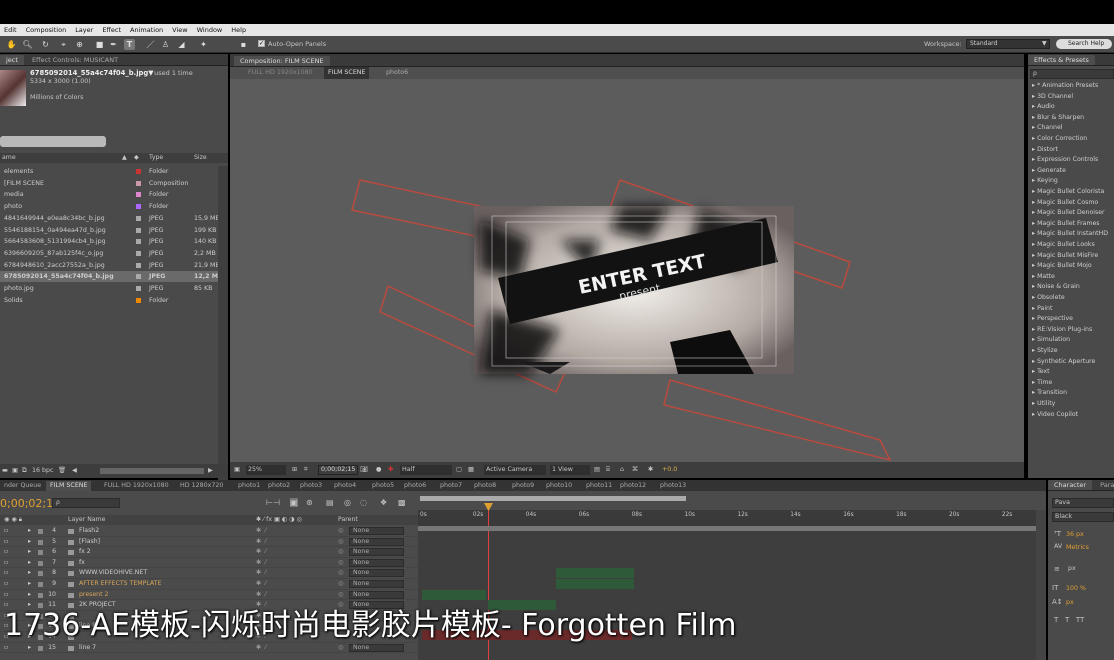  What do you see at coordinates (62, 471) in the screenshot?
I see `trash-icon: 🗑︎` at bounding box center [62, 471].